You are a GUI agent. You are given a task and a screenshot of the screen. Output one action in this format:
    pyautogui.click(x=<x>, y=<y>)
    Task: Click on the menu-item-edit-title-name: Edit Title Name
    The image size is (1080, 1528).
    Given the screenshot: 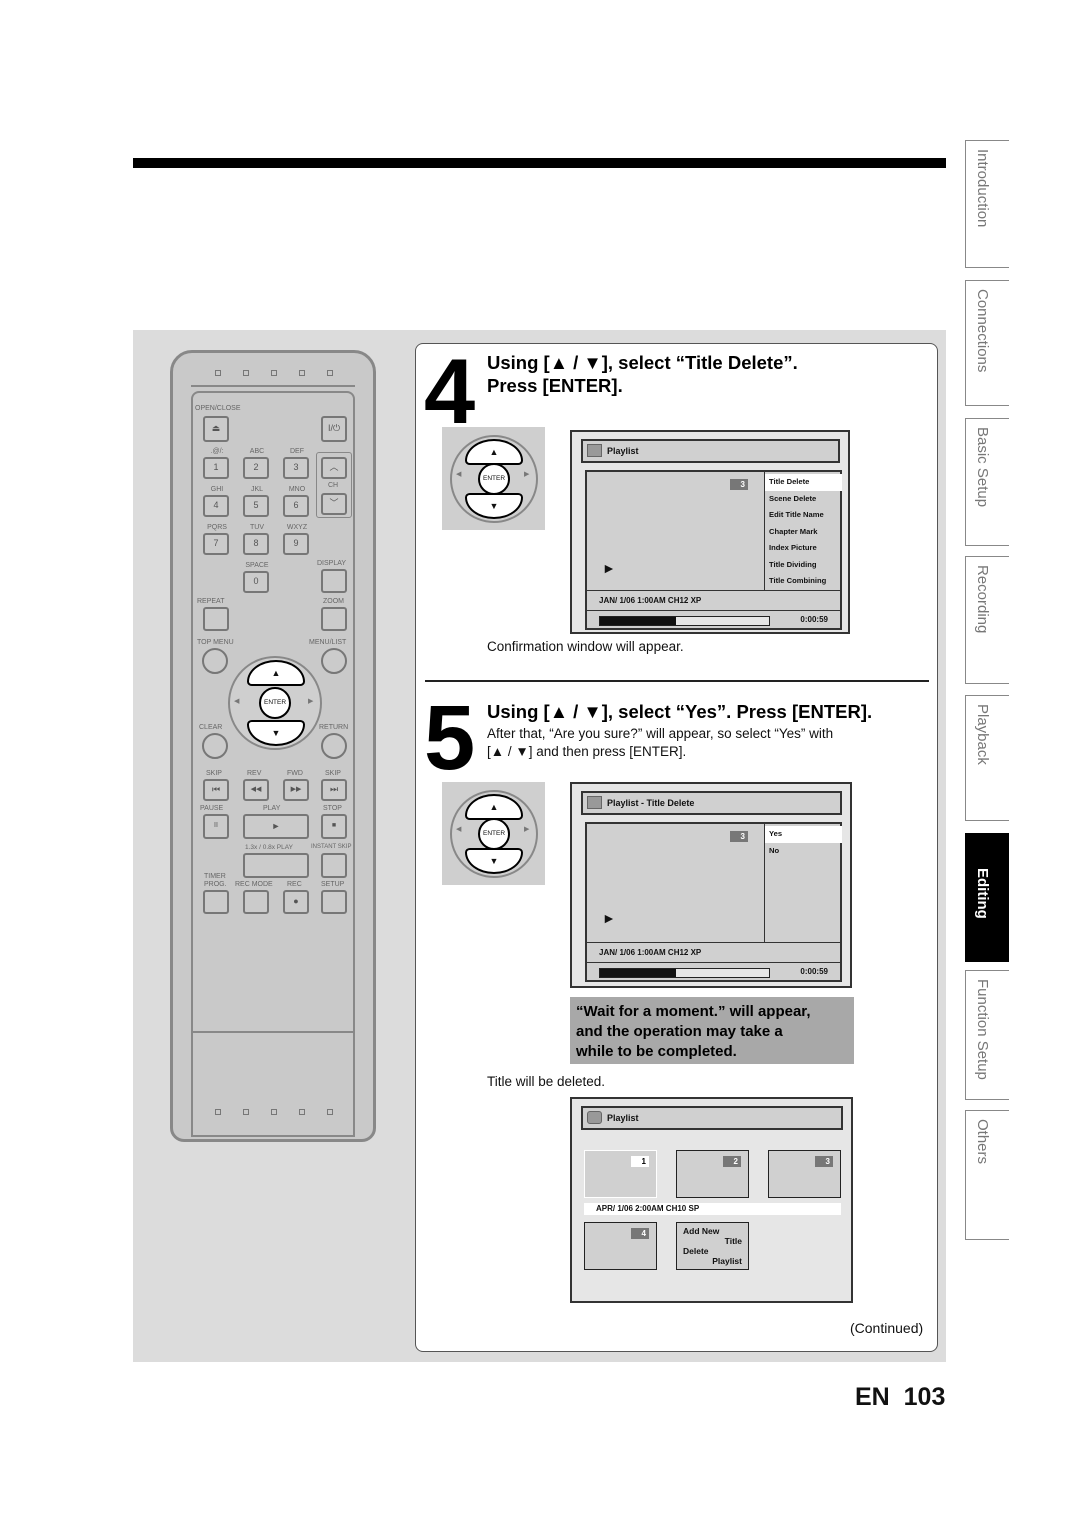 What is the action you would take?
    pyautogui.click(x=803, y=515)
    